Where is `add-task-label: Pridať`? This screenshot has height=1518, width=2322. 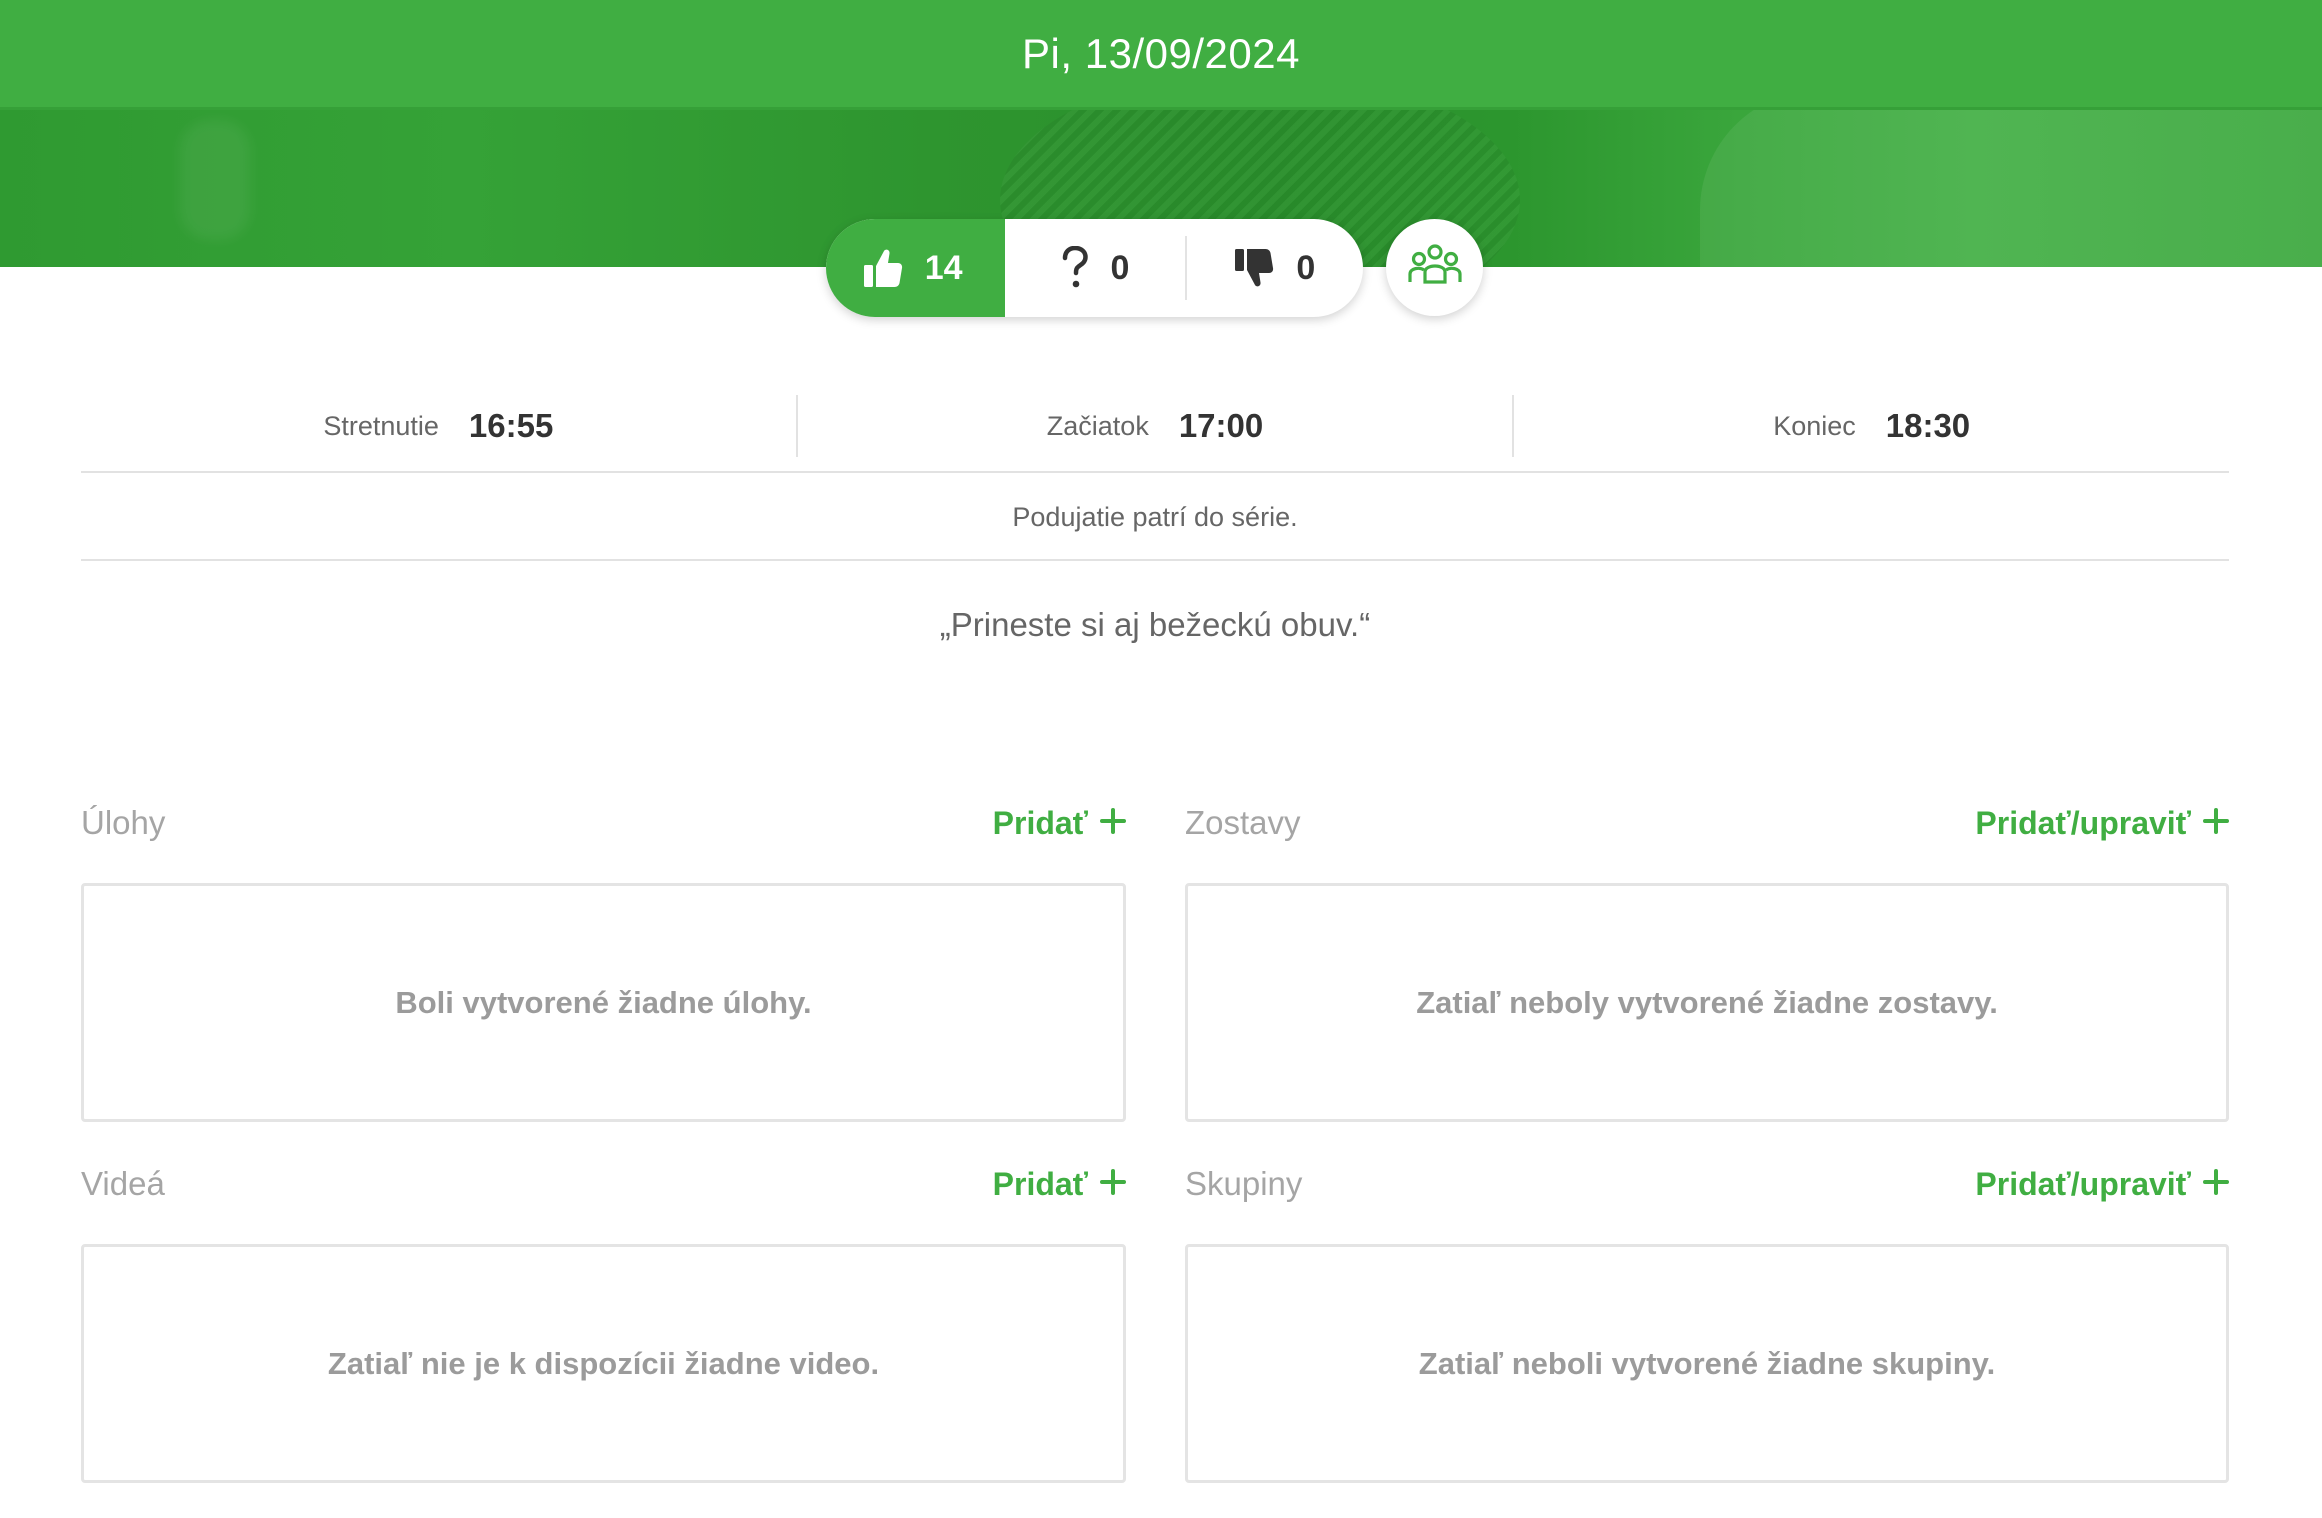
add-task-label: Pridať is located at coordinates (1040, 822).